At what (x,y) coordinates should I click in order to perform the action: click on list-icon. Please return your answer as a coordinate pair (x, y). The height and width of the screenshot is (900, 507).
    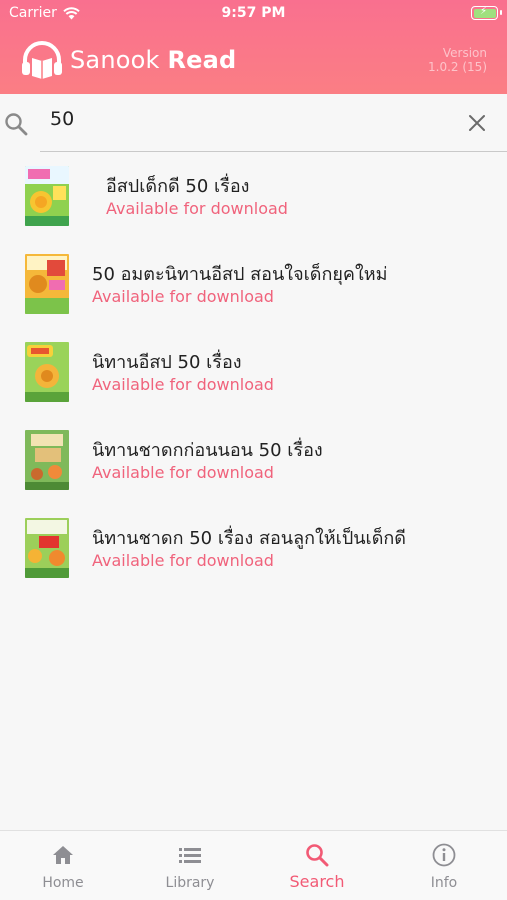
    Looking at the image, I should click on (190, 855).